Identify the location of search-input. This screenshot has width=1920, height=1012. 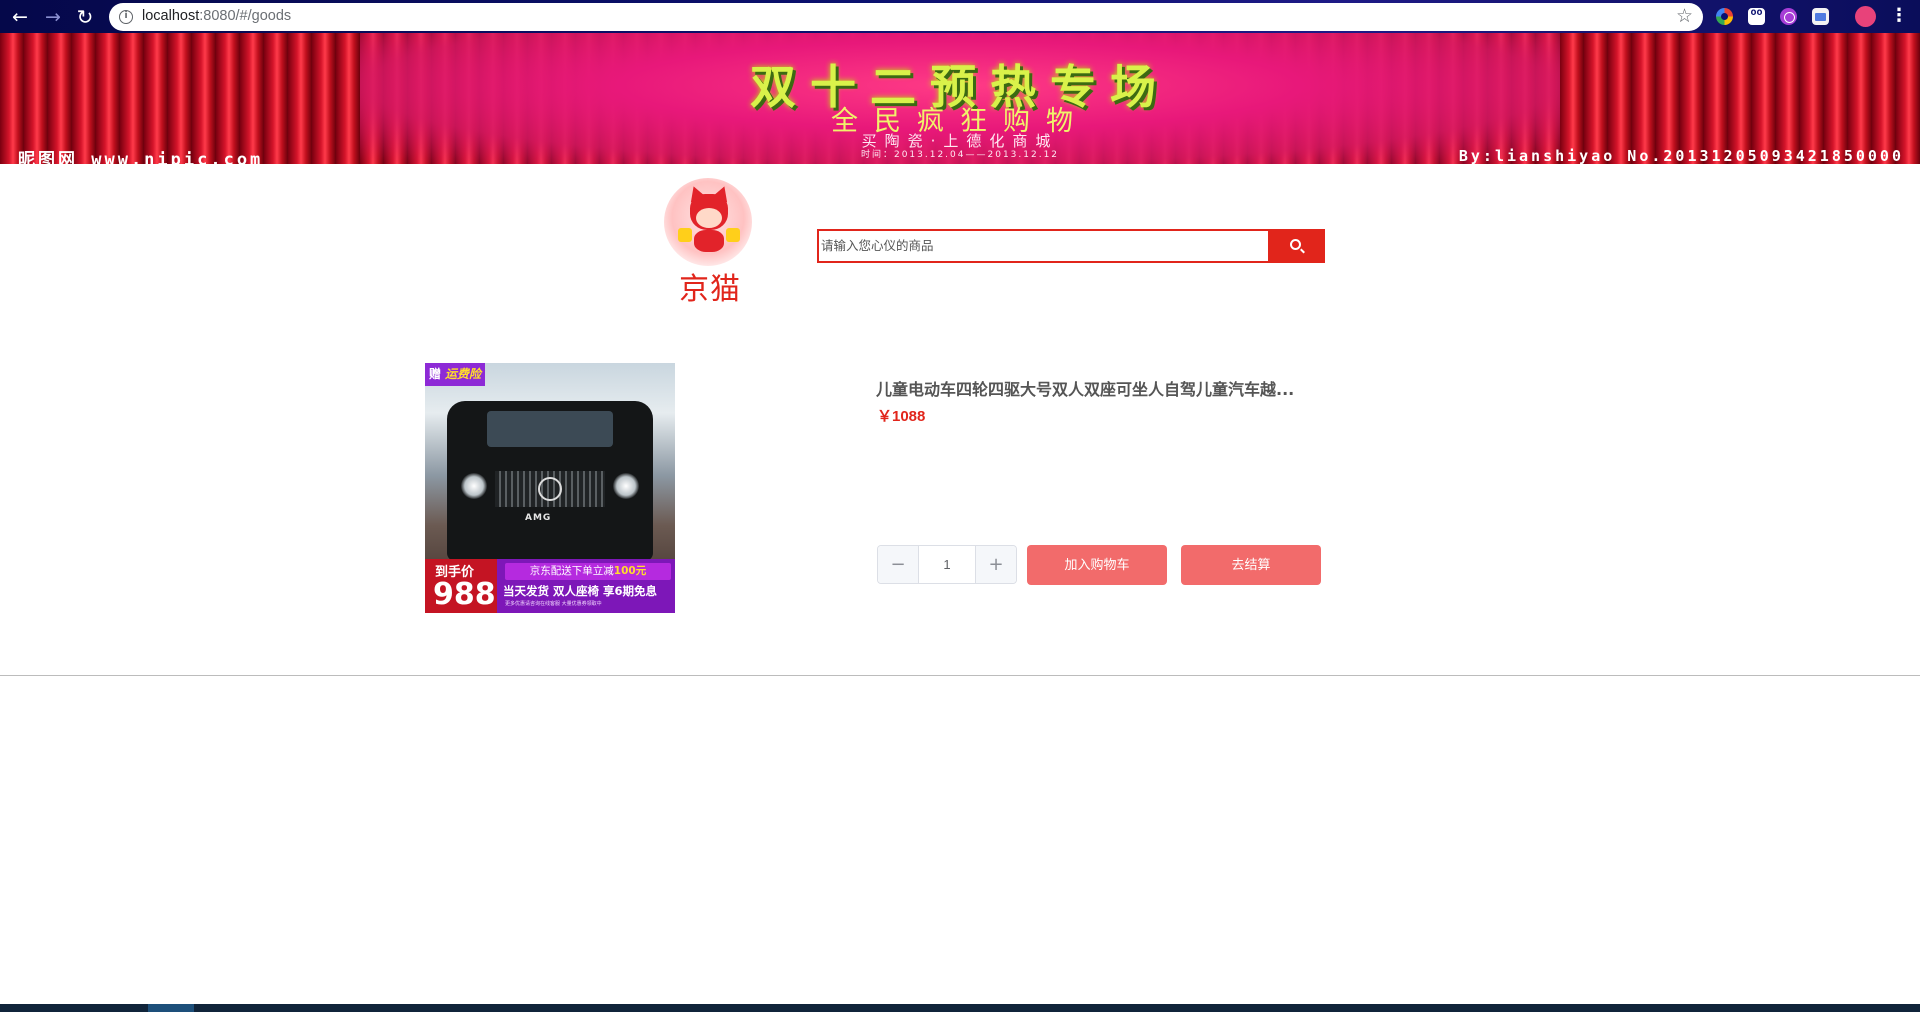
(1043, 246).